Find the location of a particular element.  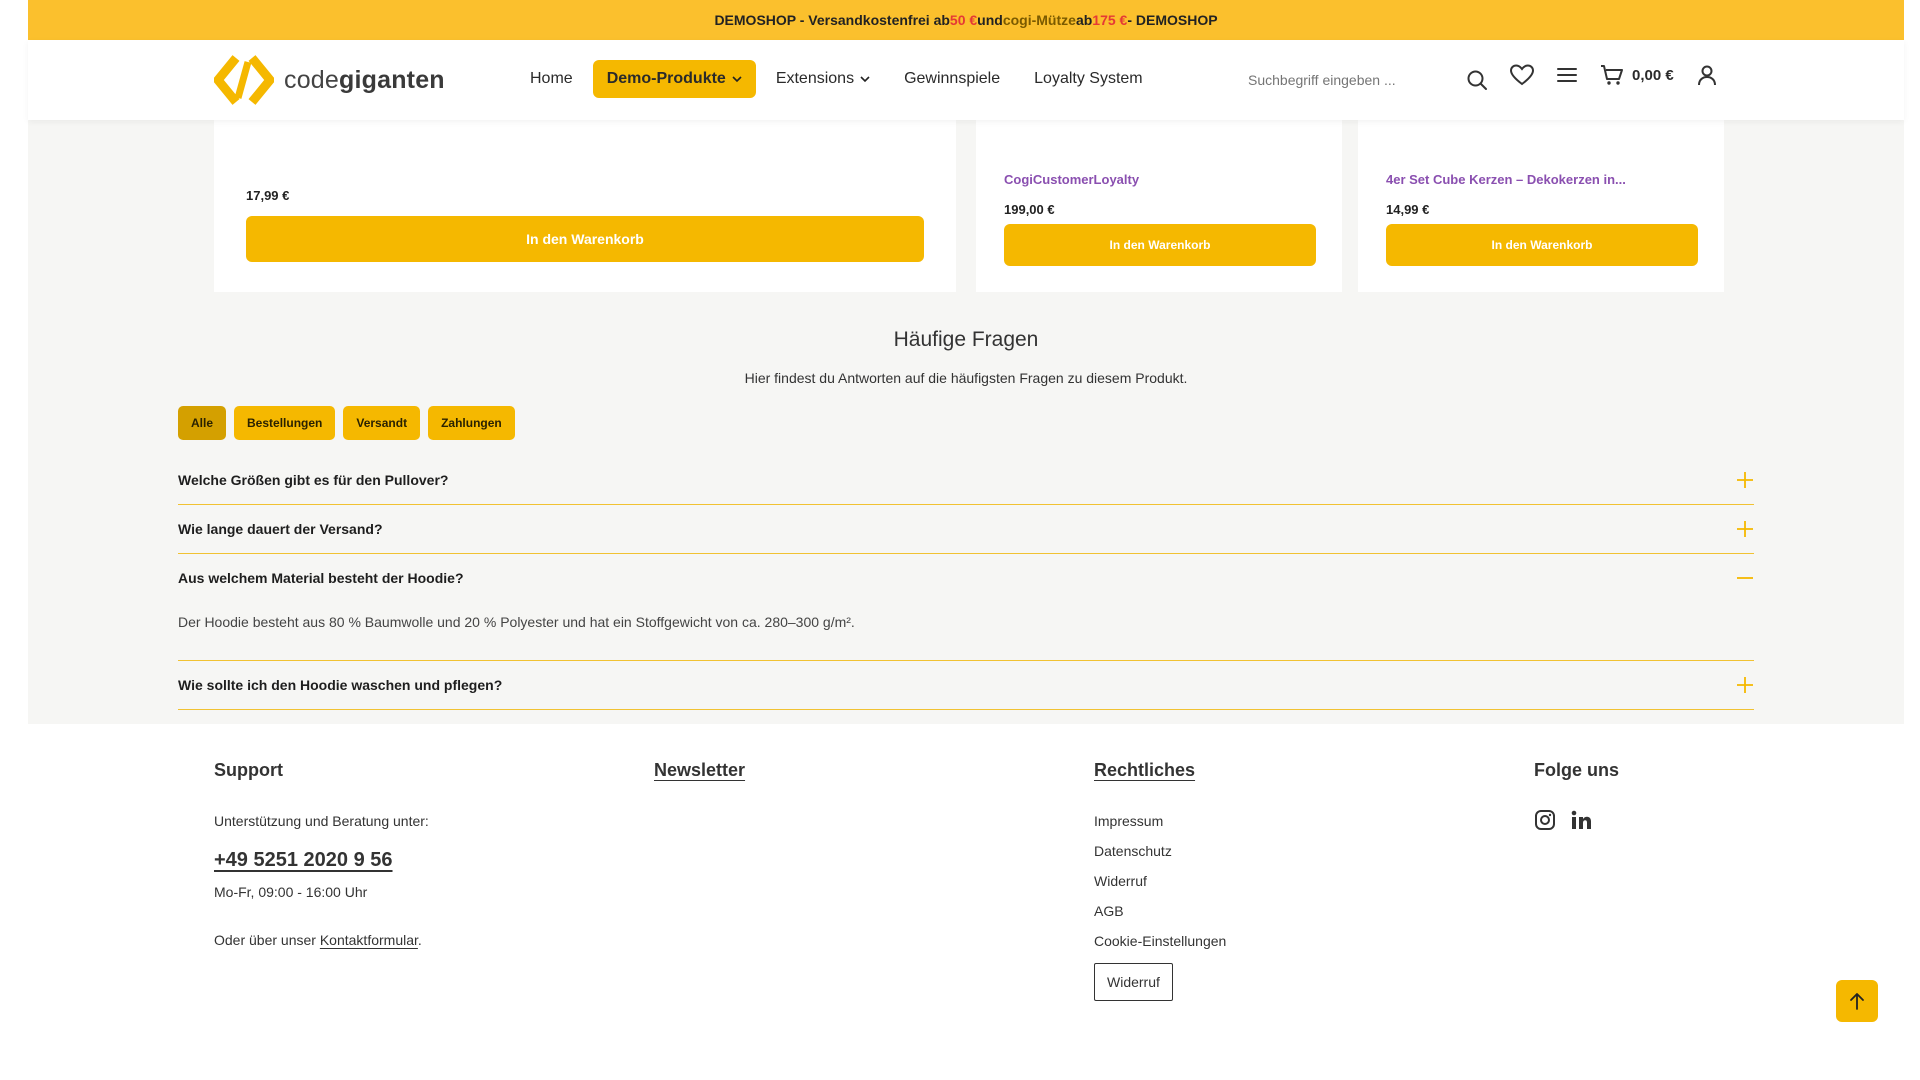

product-card: 17,99 € In den Warenkorb is located at coordinates (585, 206).